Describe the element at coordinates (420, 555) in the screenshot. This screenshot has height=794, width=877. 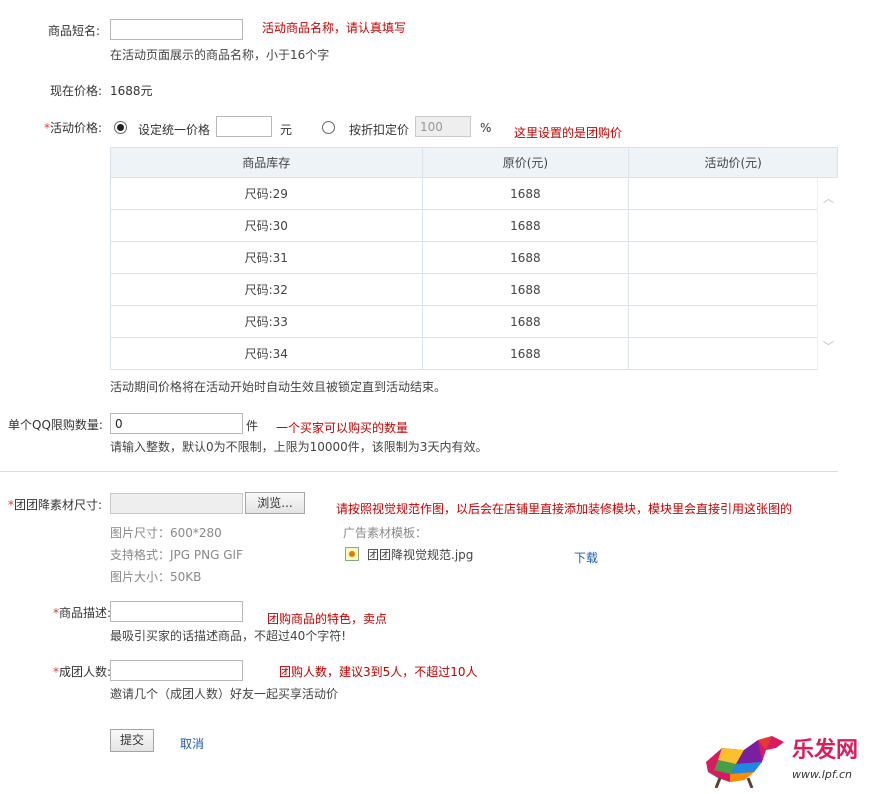
I see `template-file-name: 团团降视觉规范.jpg` at that location.